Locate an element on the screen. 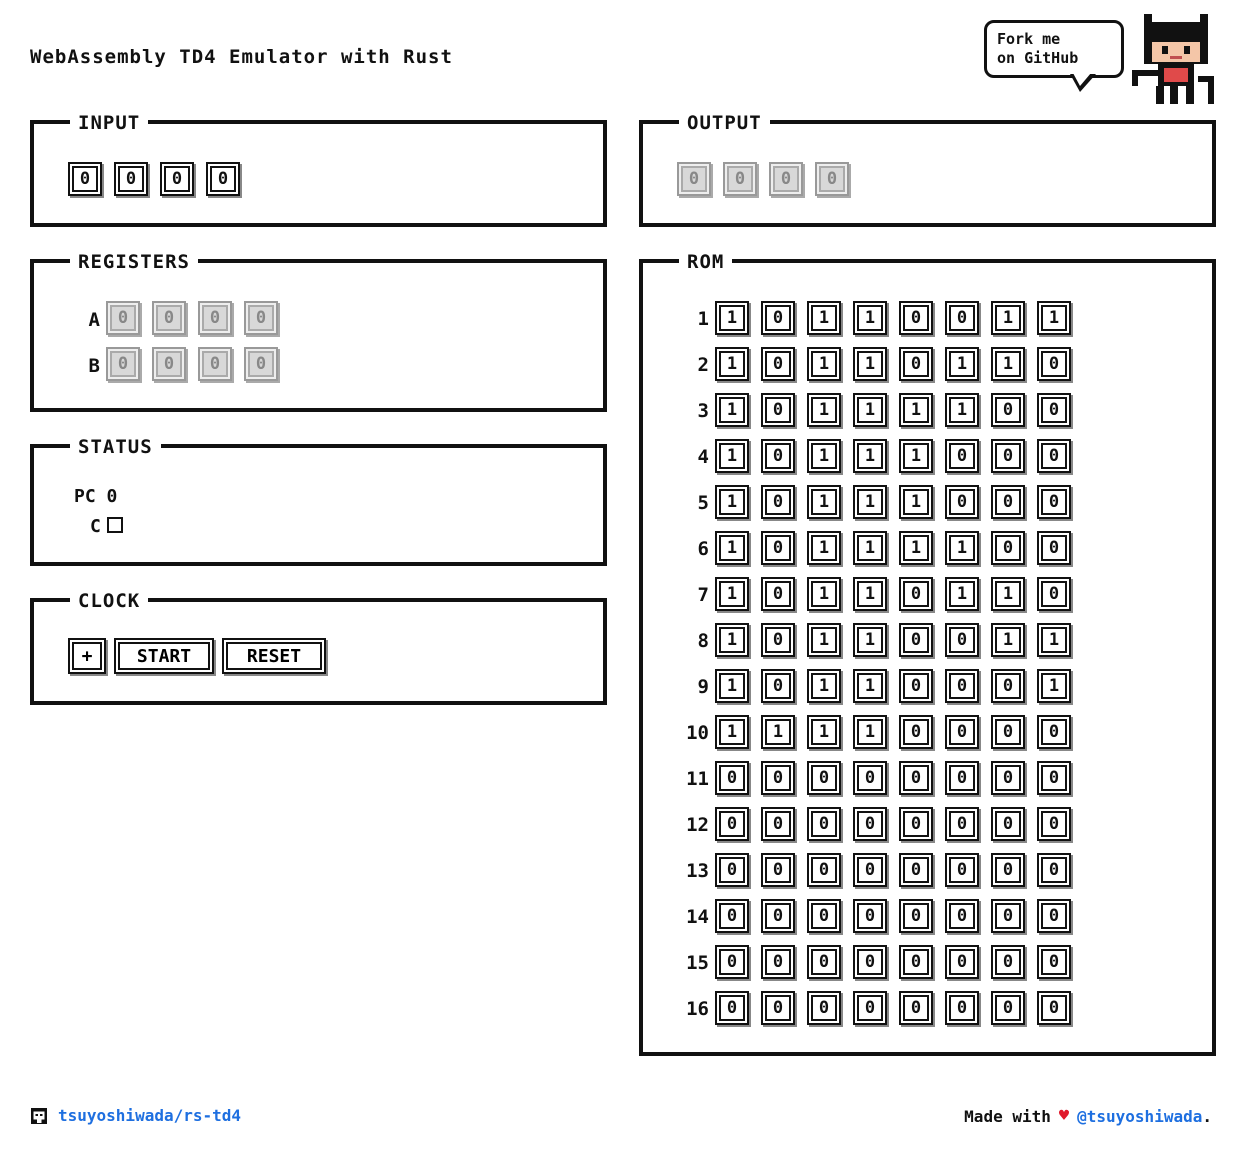 The image size is (1246, 1176). input-bit-1: 0 is located at coordinates (177, 179).